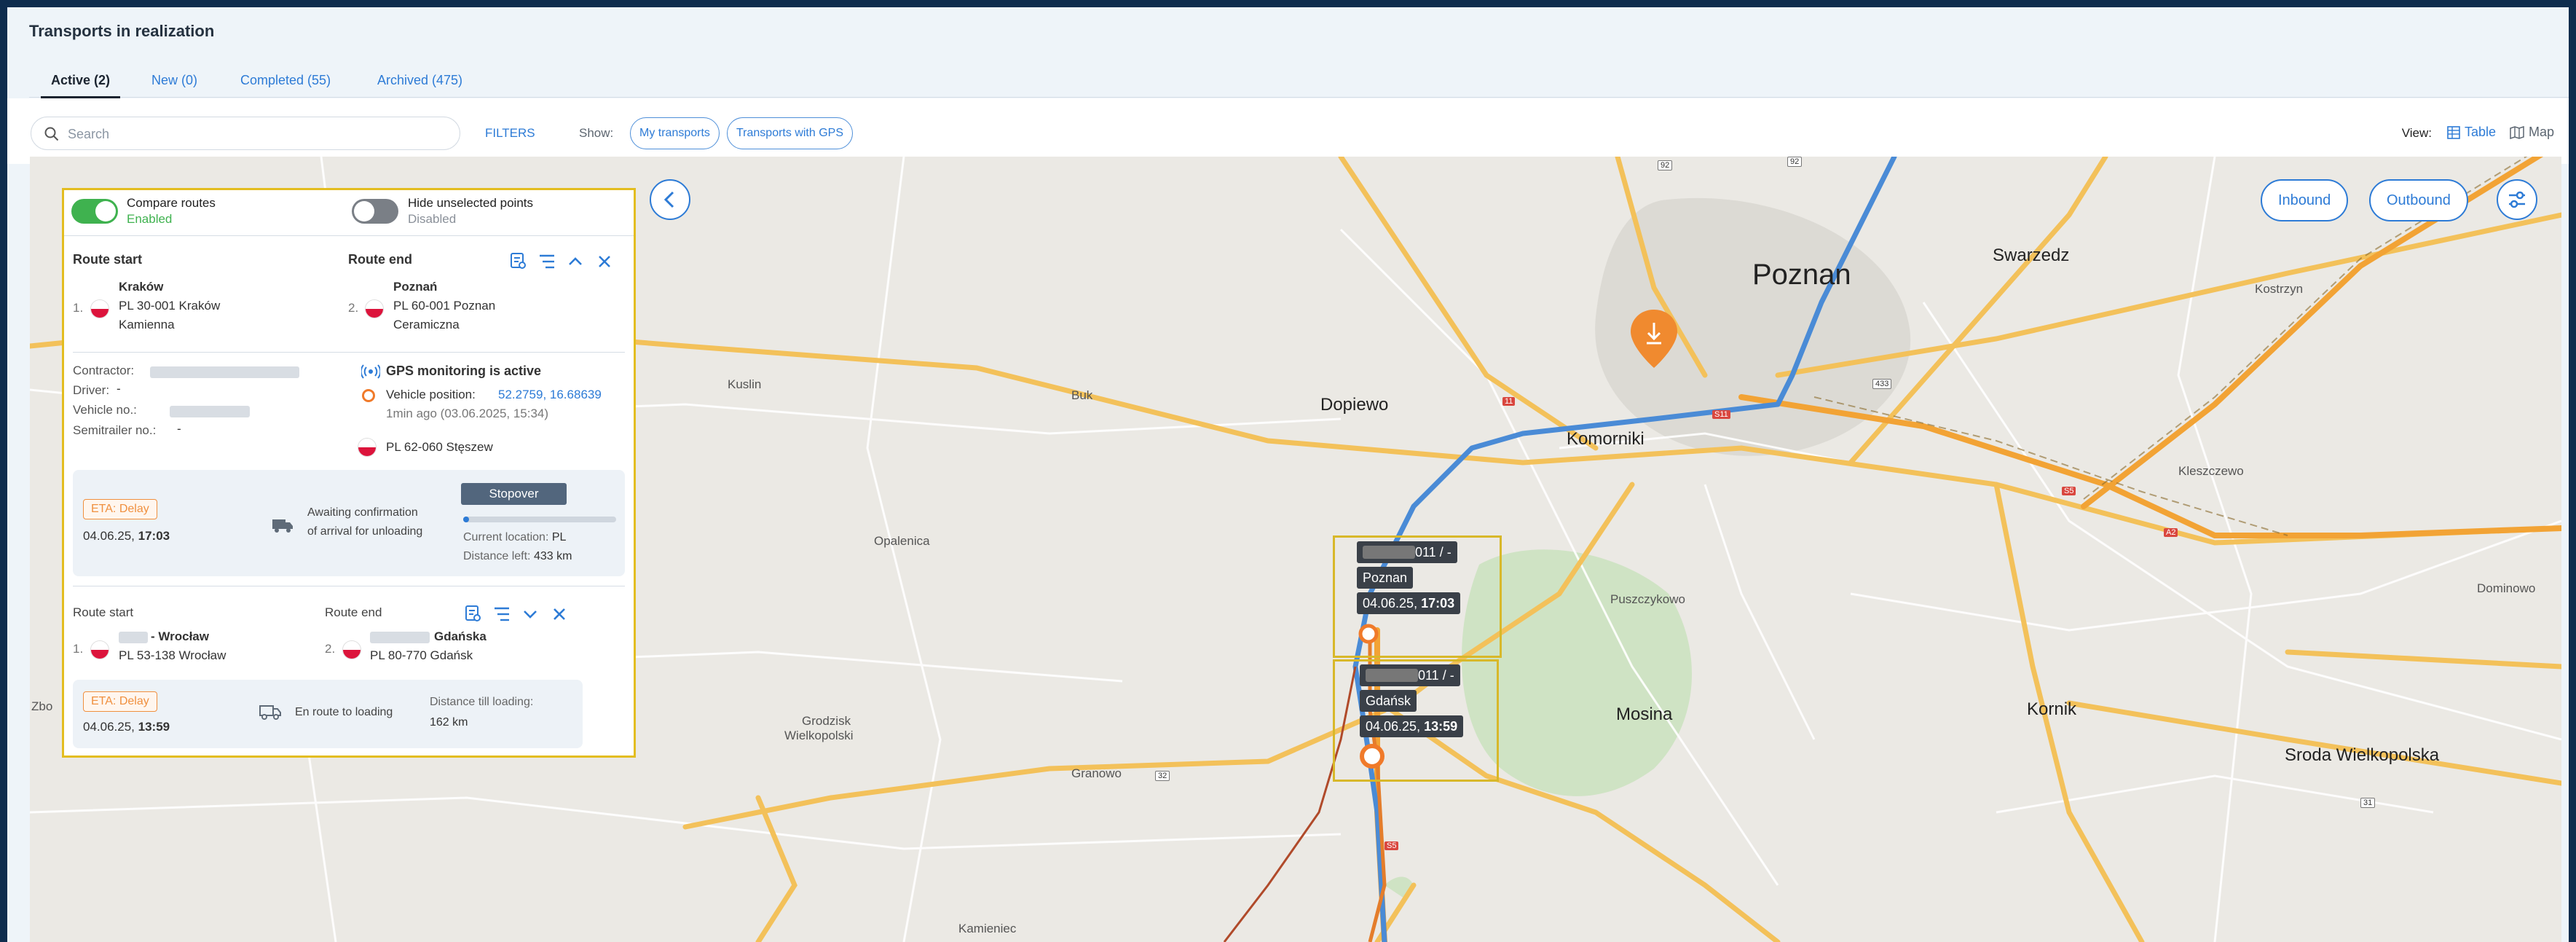  Describe the element at coordinates (210, 411) in the screenshot. I see `vehicle-redacted` at that location.